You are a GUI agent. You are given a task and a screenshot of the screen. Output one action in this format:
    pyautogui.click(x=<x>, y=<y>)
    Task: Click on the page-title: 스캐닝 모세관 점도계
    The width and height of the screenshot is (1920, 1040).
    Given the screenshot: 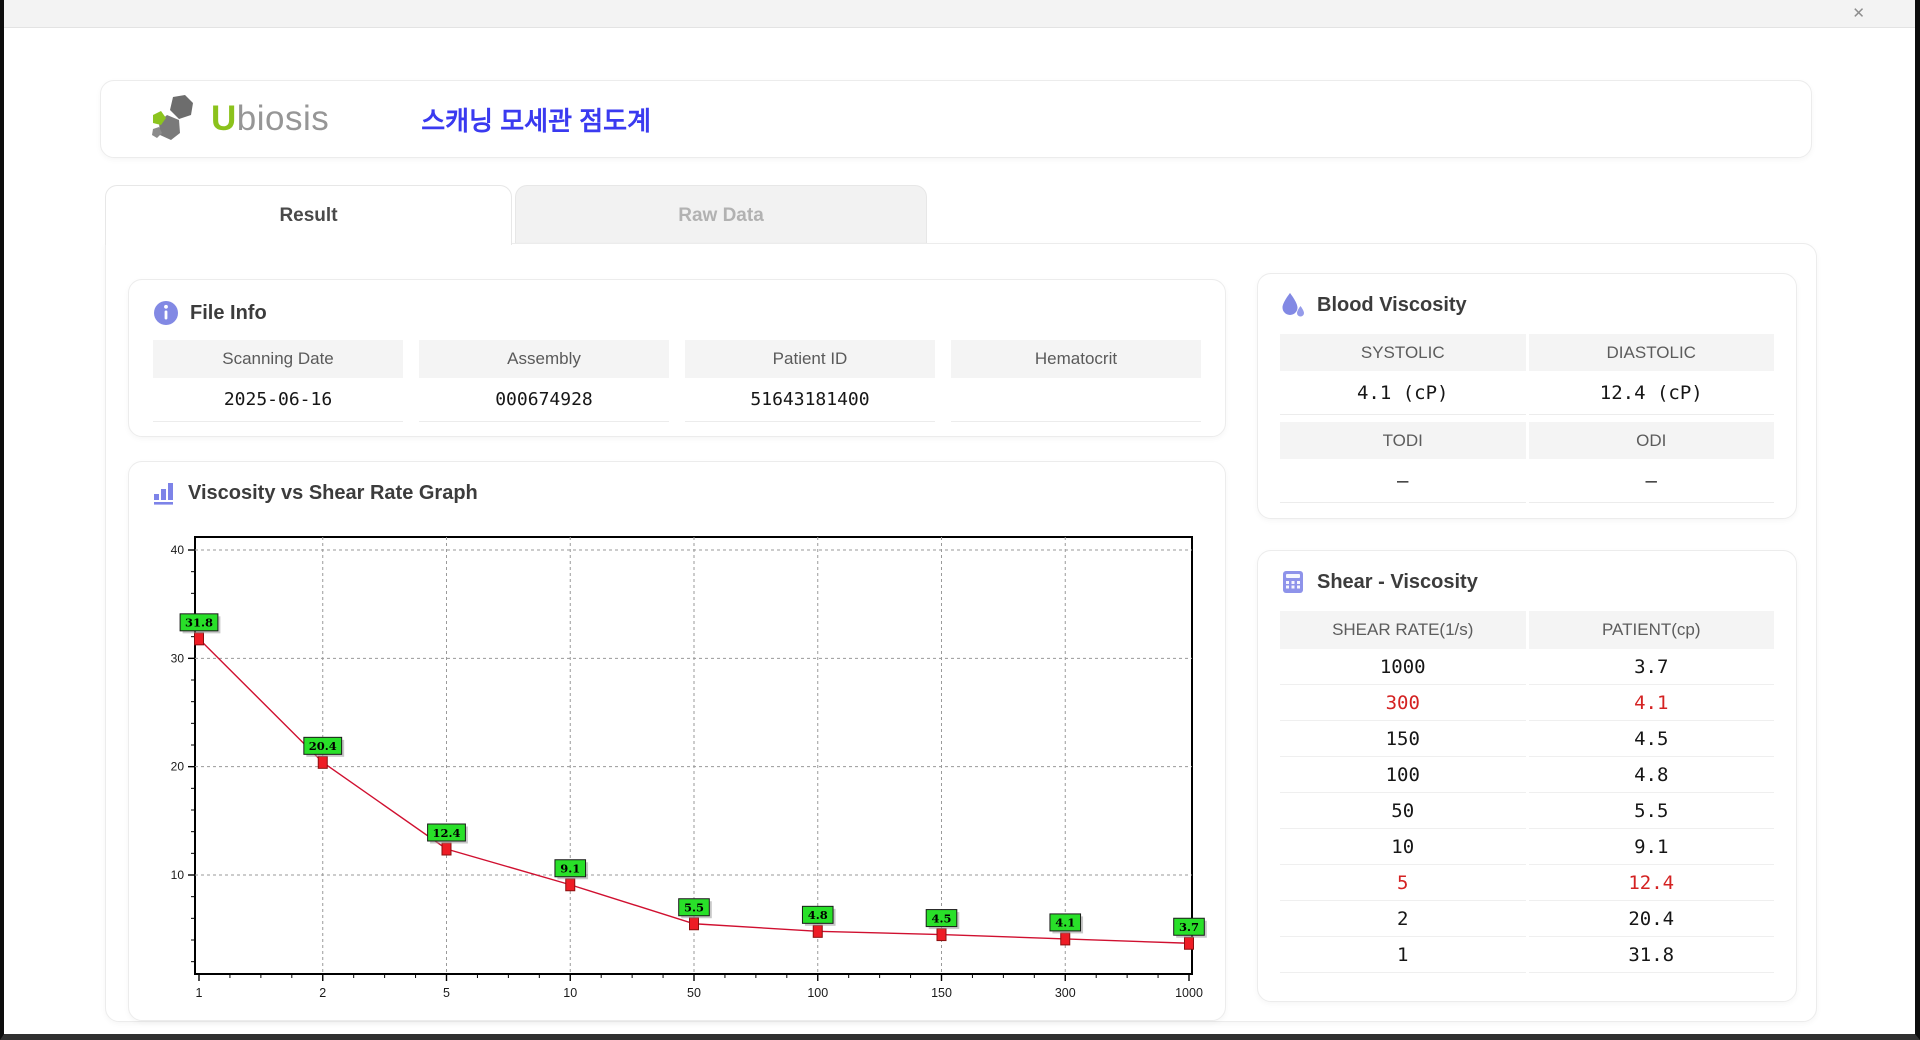 What is the action you would take?
    pyautogui.click(x=536, y=120)
    